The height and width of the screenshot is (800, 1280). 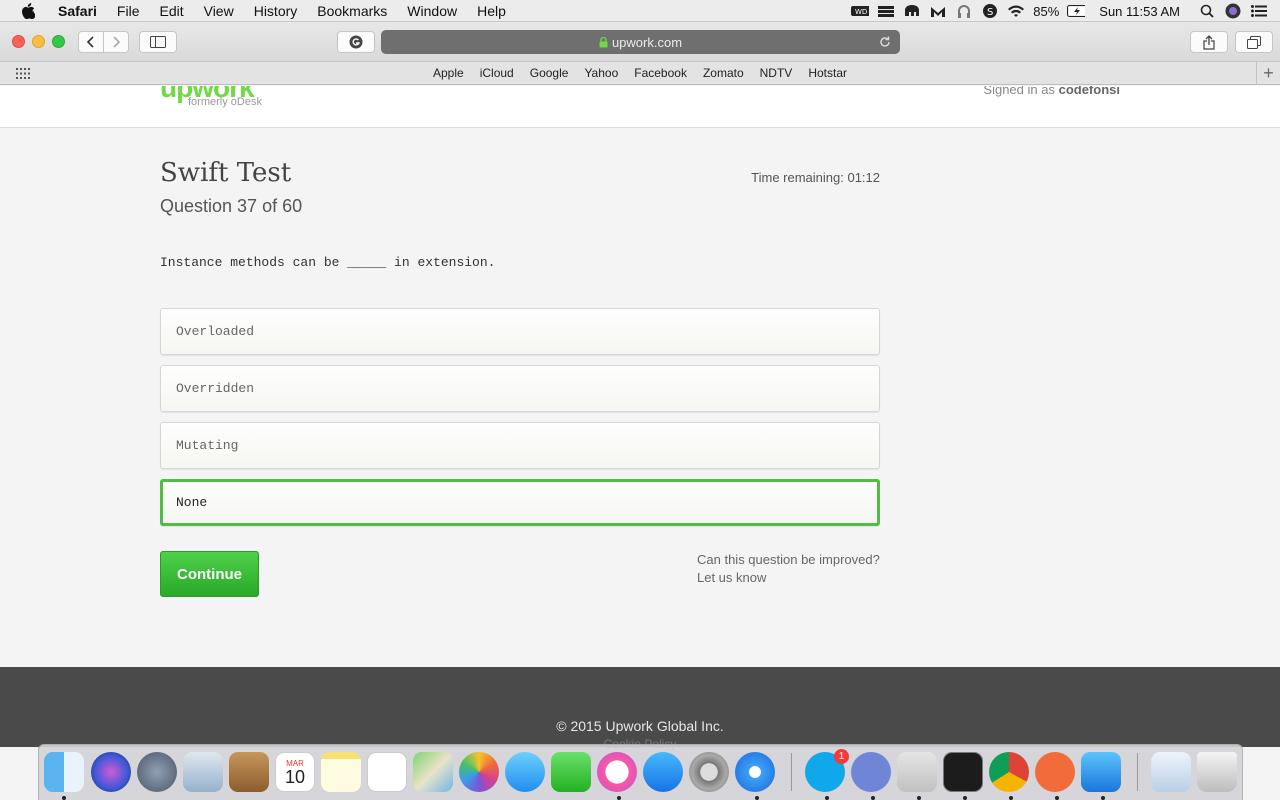 I want to click on maps-icon, so click(x=433, y=772).